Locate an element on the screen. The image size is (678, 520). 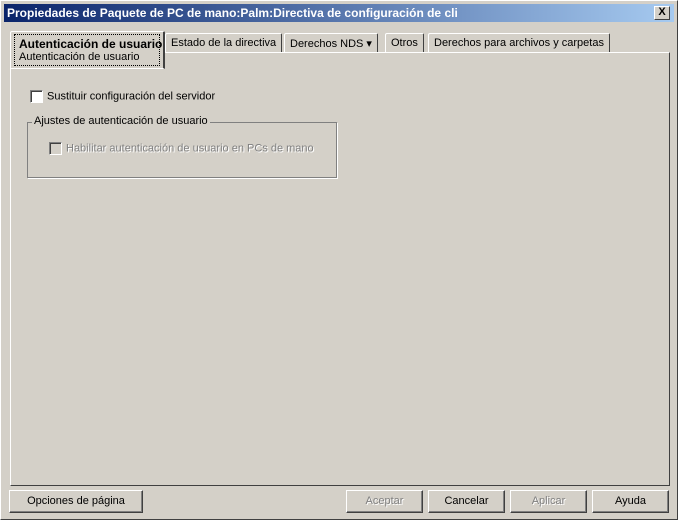
enable-auth-checkbox is located at coordinates (55, 148).